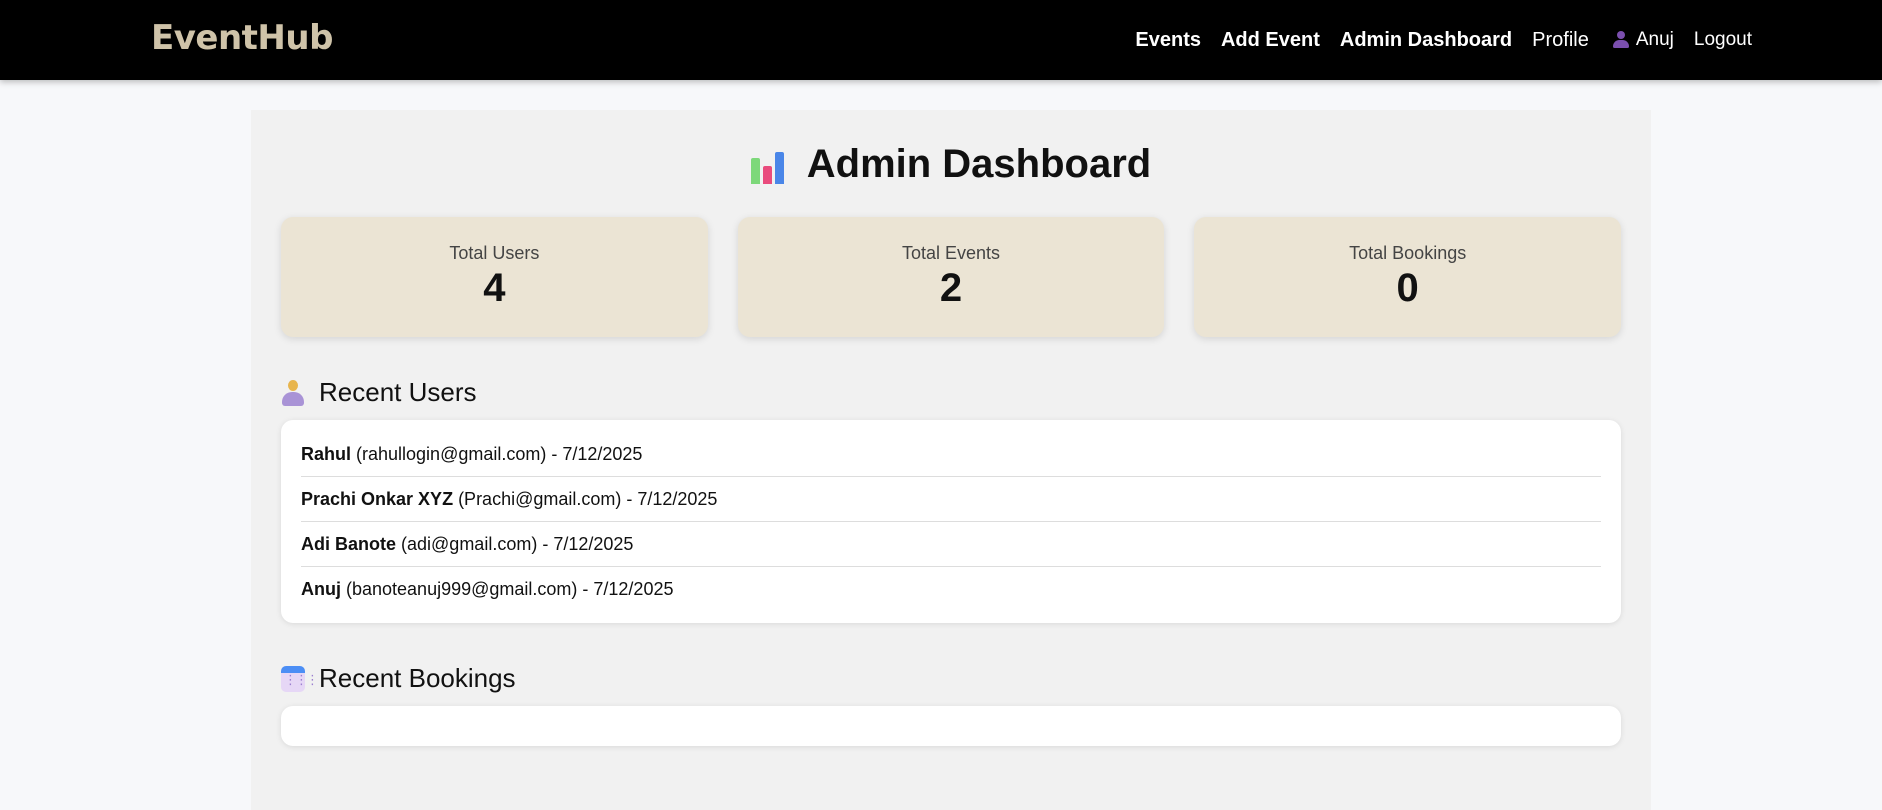 The image size is (1882, 810). I want to click on recent-users-title: Recent Users, so click(398, 392).